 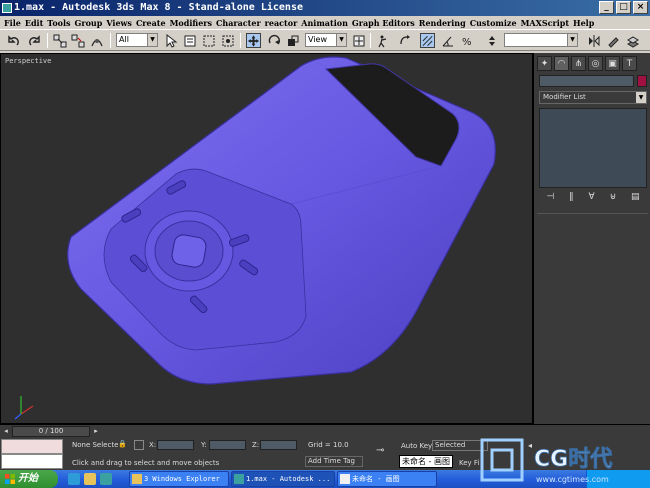 What do you see at coordinates (139, 445) in the screenshot?
I see `absolute-mode-icon` at bounding box center [139, 445].